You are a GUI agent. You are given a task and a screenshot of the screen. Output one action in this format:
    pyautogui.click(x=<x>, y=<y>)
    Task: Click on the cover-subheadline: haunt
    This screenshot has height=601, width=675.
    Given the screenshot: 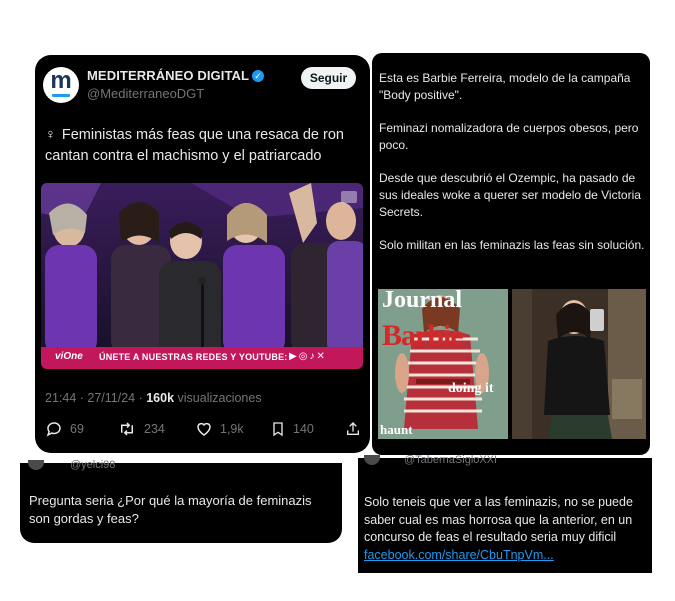 What is the action you would take?
    pyautogui.click(x=396, y=429)
    